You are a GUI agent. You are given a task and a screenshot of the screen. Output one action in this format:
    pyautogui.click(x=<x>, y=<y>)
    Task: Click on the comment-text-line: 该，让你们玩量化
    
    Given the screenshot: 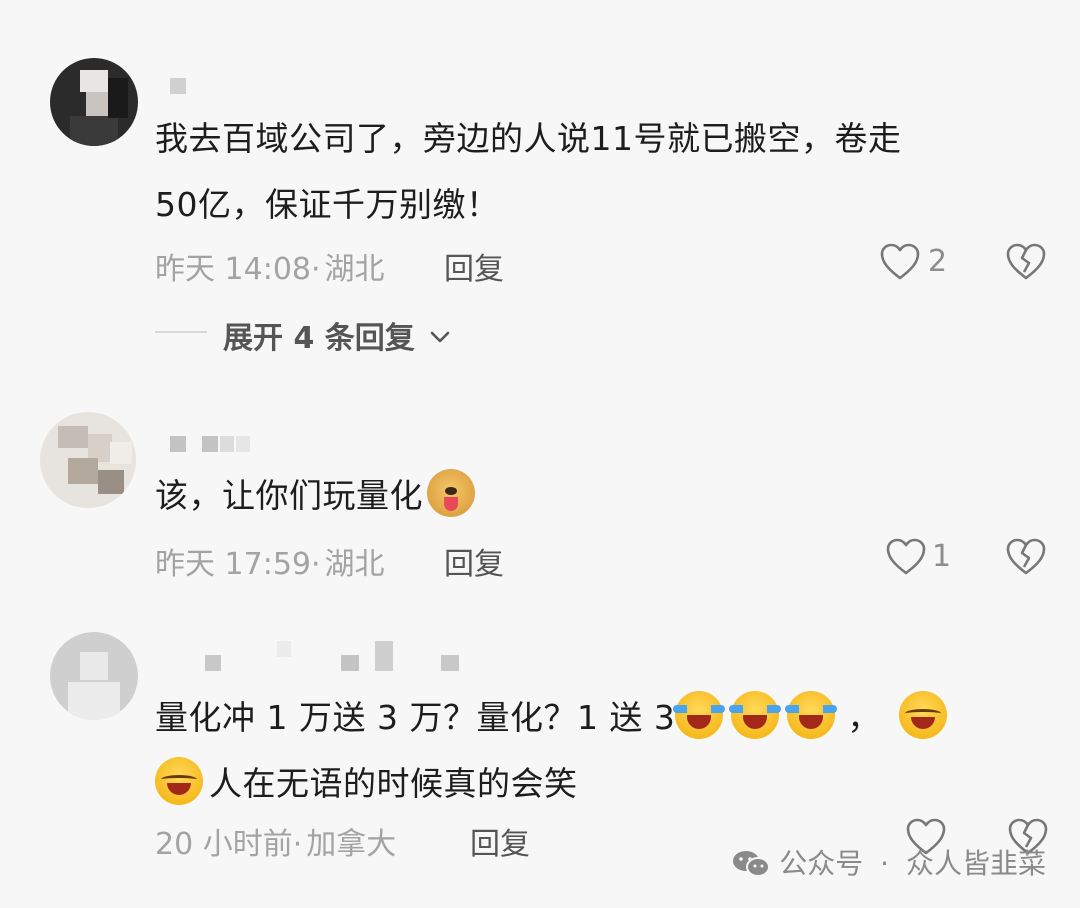 What is the action you would take?
    pyautogui.click(x=315, y=496)
    